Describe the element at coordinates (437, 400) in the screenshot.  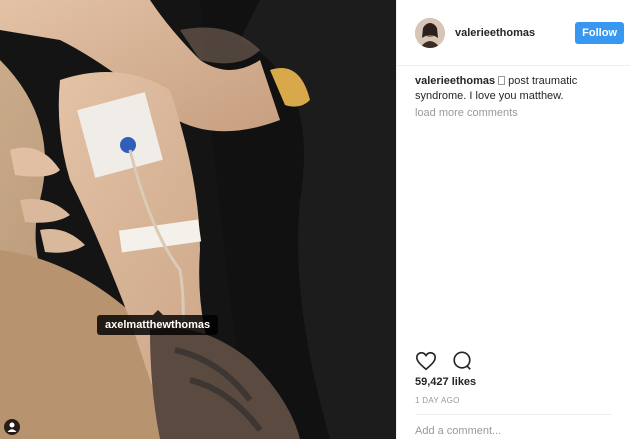
I see `post-timestamp: 1 DAY AGO` at that location.